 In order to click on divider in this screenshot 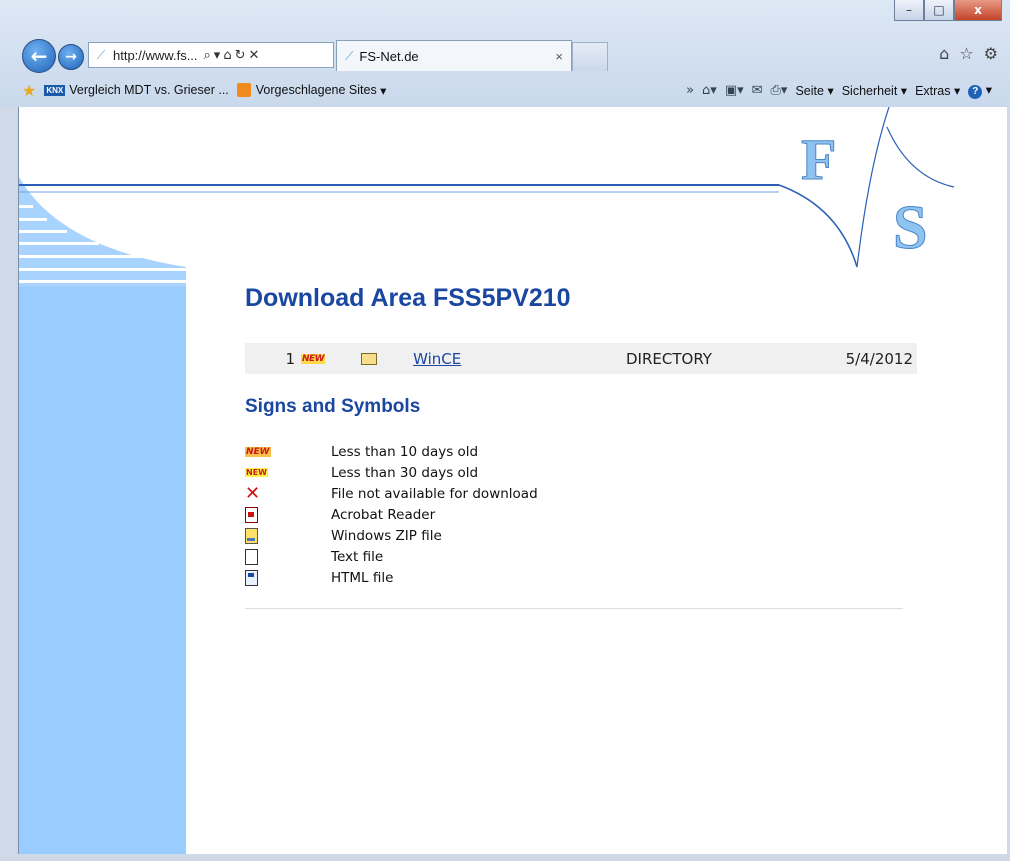, I will do `click(574, 608)`.